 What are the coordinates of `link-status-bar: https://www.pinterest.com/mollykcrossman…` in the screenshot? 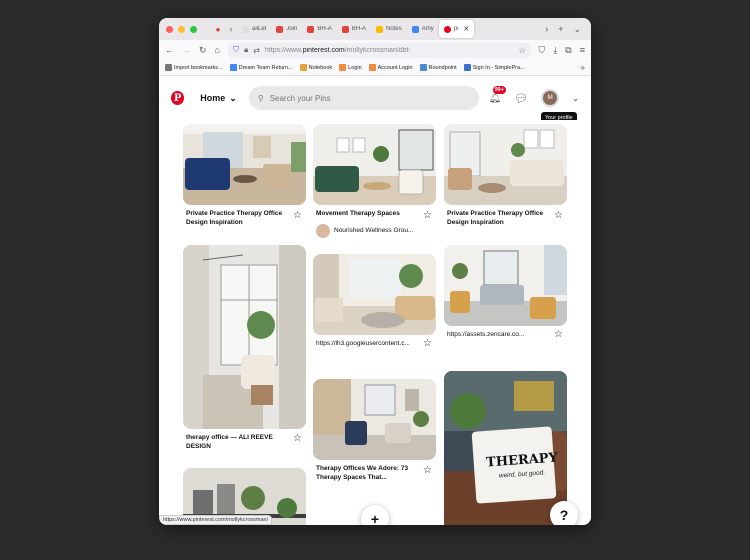 It's located at (216, 520).